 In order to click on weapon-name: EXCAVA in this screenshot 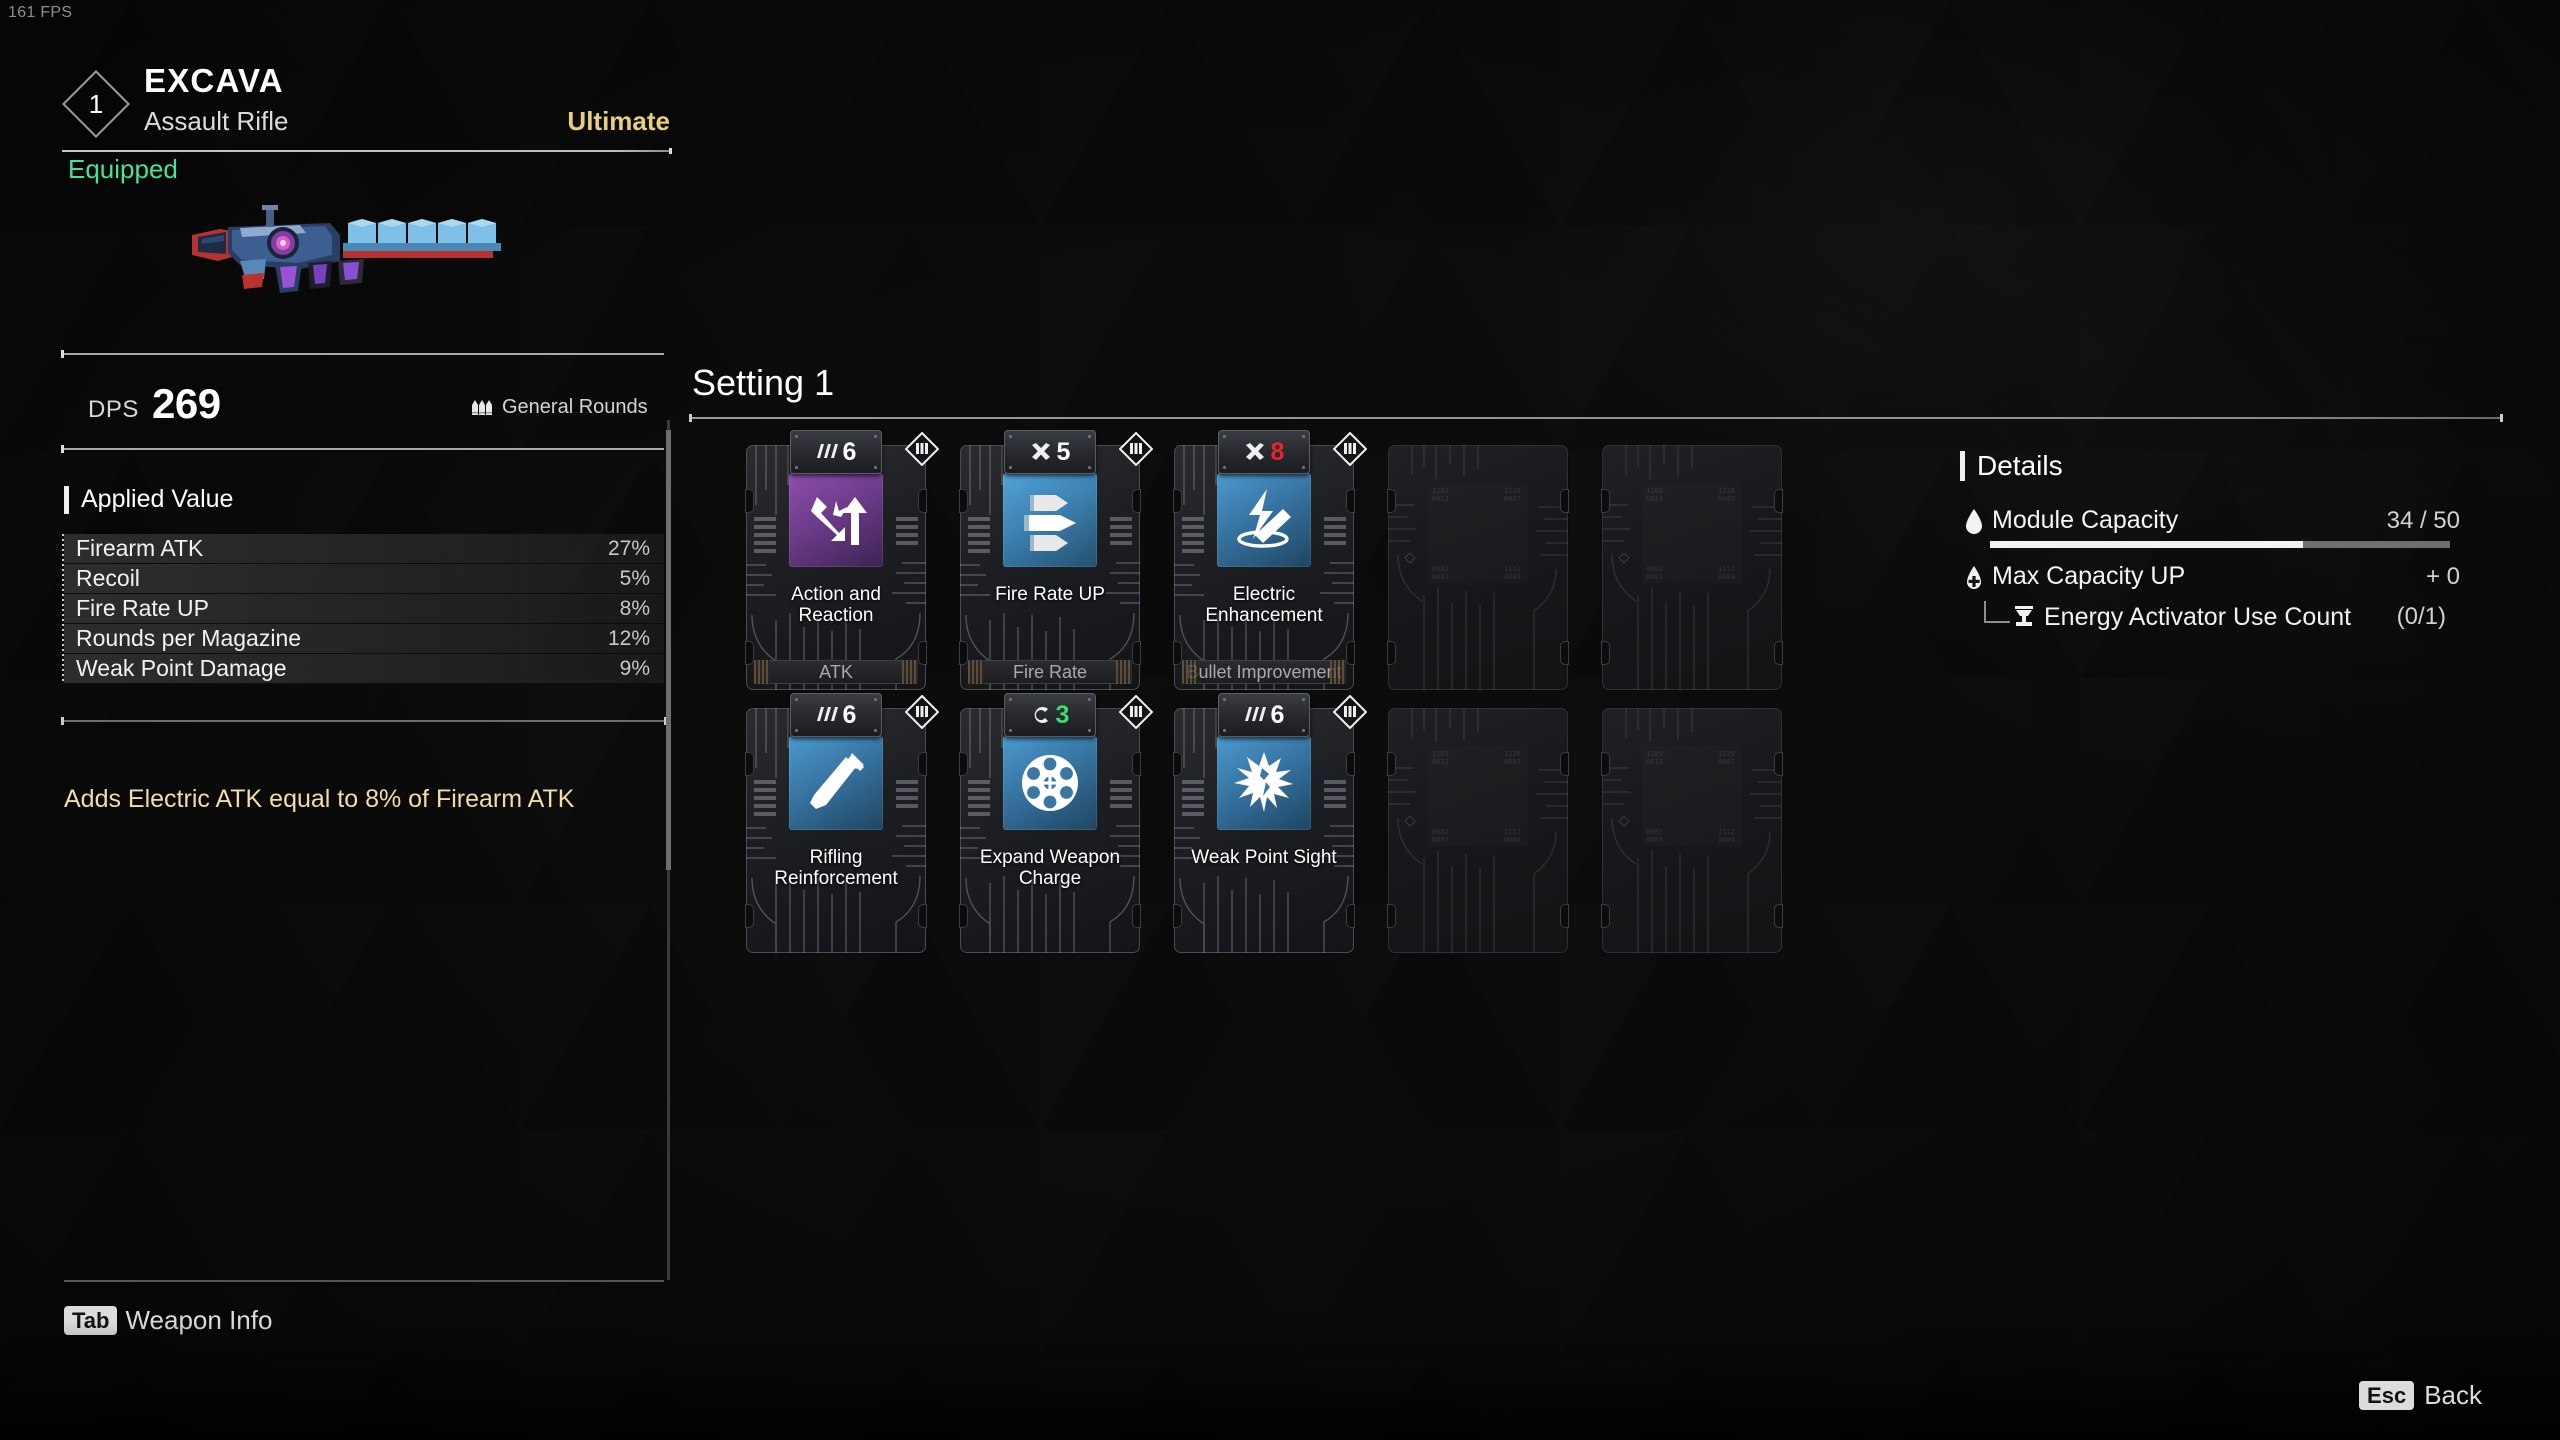, I will do `click(214, 80)`.